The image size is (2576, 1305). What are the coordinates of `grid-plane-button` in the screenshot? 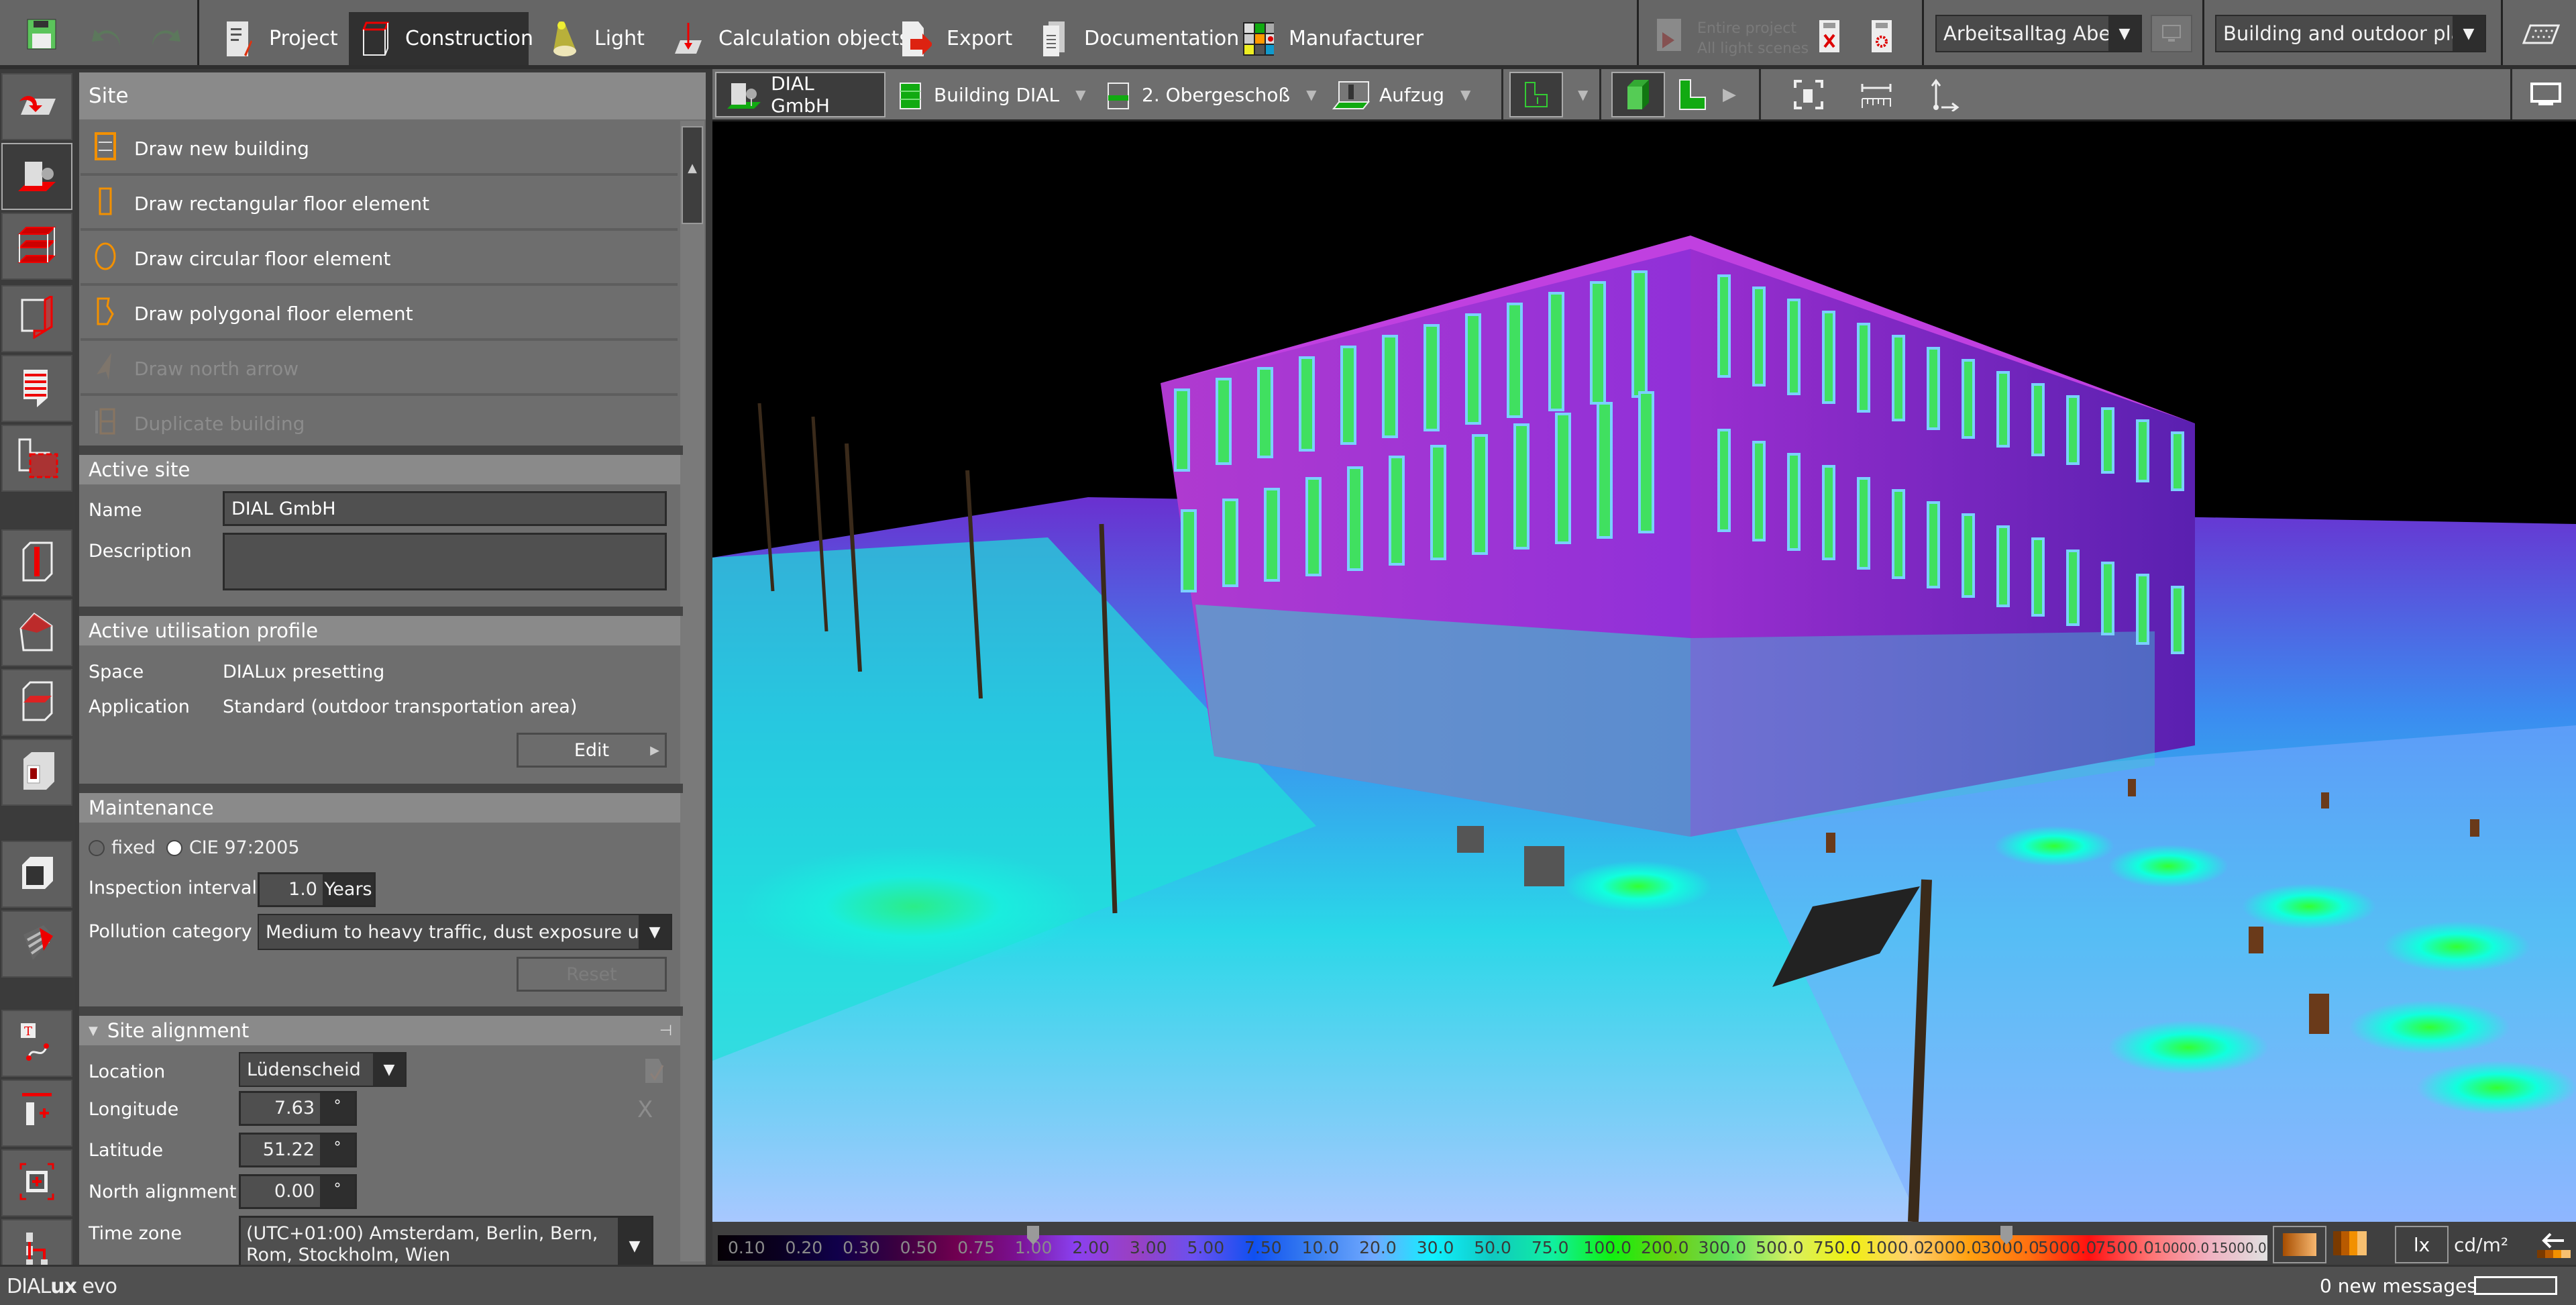 It's located at (2541, 35).